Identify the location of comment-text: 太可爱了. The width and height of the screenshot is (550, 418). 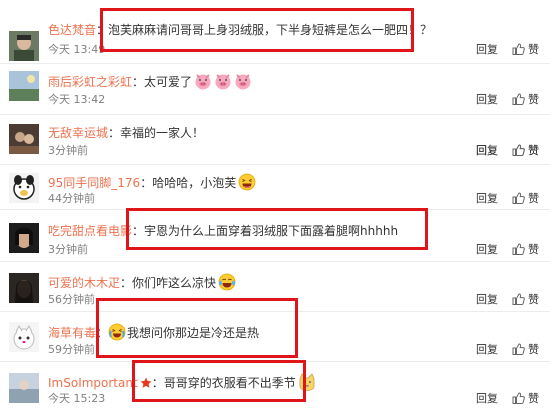
(168, 82).